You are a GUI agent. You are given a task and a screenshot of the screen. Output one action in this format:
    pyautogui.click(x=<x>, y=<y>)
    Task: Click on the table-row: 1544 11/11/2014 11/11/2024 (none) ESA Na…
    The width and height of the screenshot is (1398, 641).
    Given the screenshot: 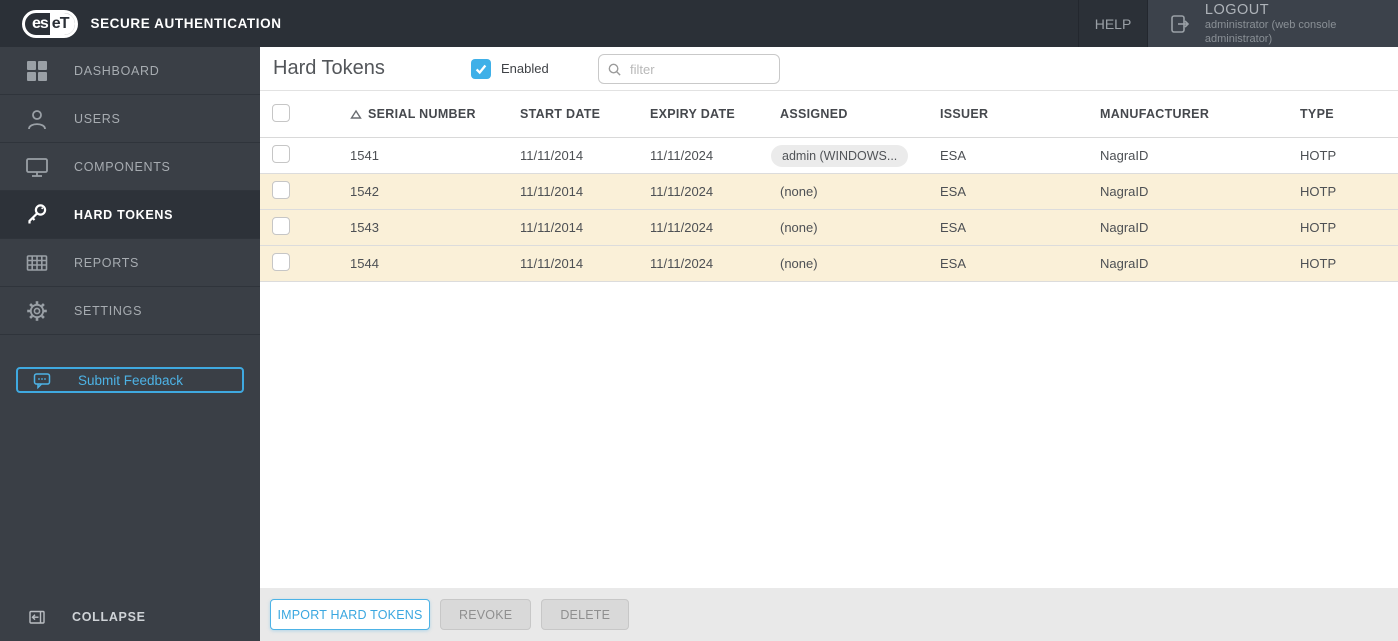 What is the action you would take?
    pyautogui.click(x=829, y=264)
    